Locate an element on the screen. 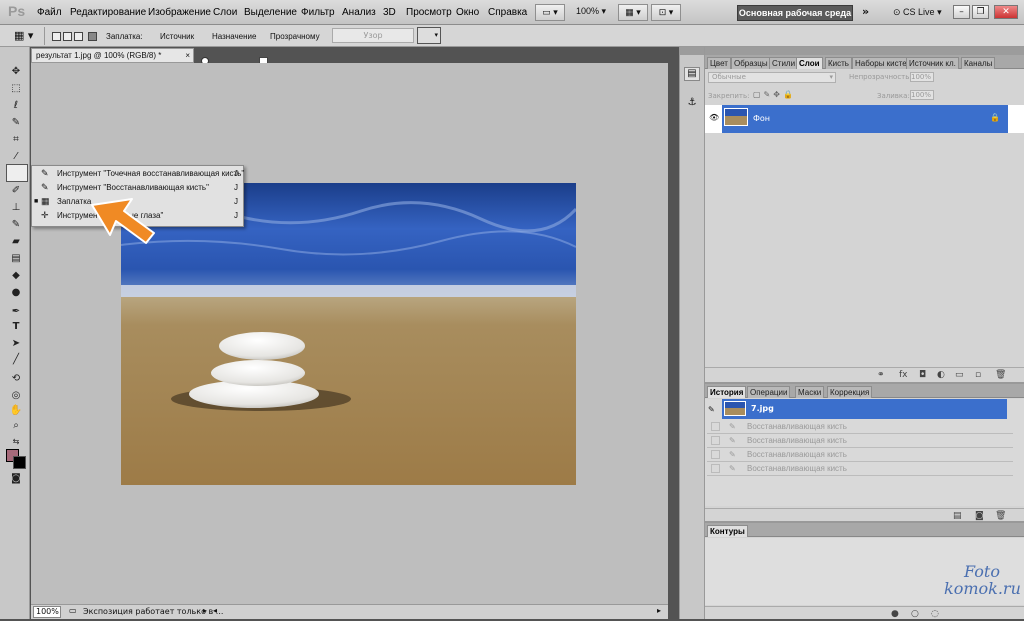 Image resolution: width=1024 pixels, height=621 pixels. tab-clone-source: Источник кл. is located at coordinates (932, 63).